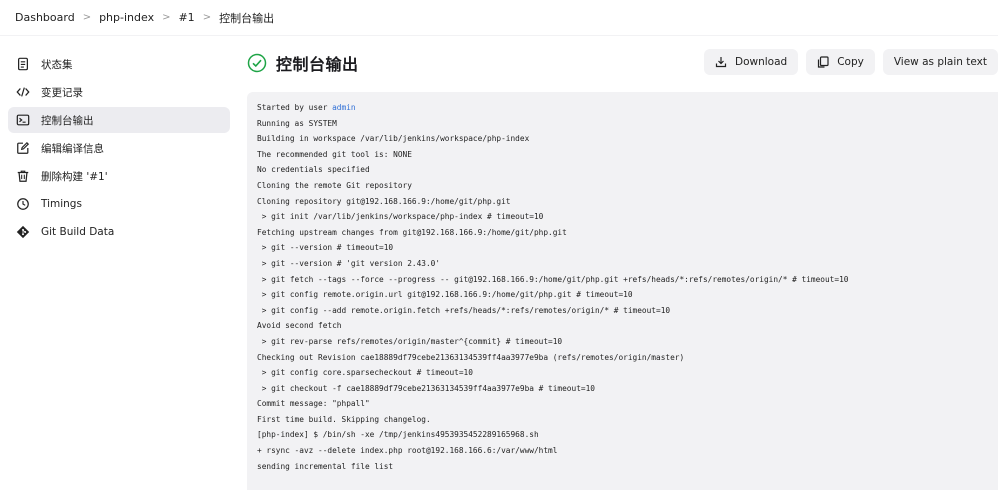  What do you see at coordinates (299, 326) in the screenshot?
I see `console-line: Avoid second fetch` at bounding box center [299, 326].